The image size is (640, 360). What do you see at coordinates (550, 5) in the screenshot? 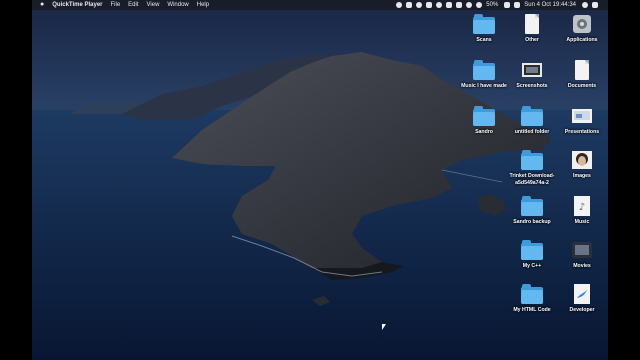
I see `menu-clock: Sun 4 Oct 19:44:34` at bounding box center [550, 5].